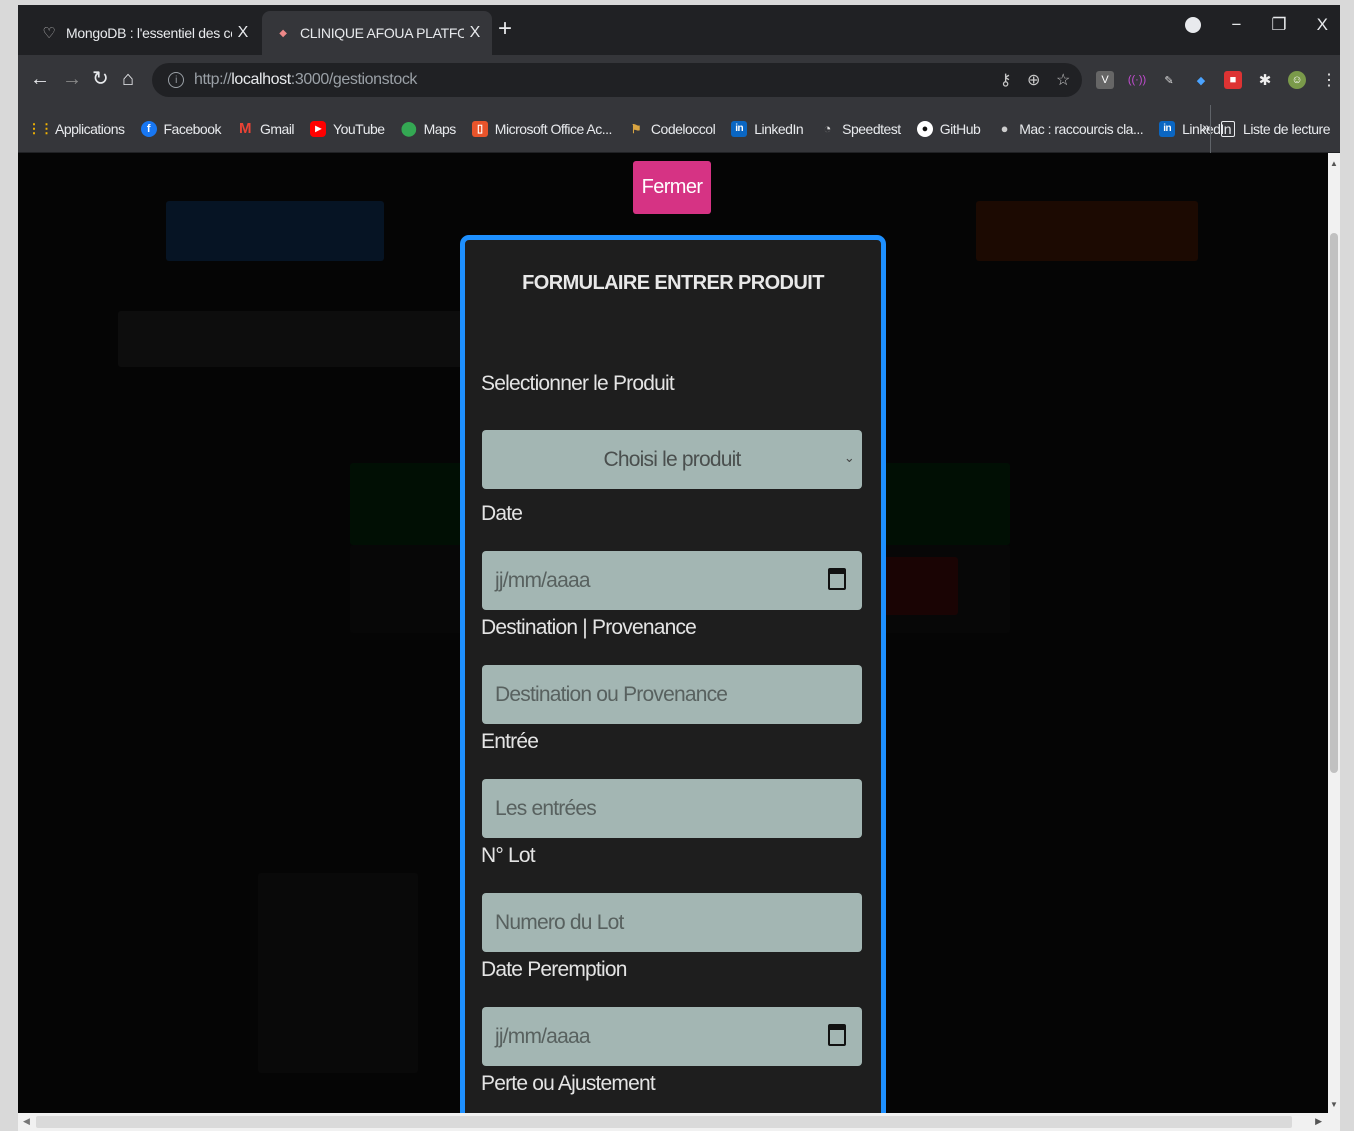 This screenshot has width=1354, height=1131. Describe the element at coordinates (1334, 503) in the screenshot. I see `vertical-scroll-thumb` at that location.